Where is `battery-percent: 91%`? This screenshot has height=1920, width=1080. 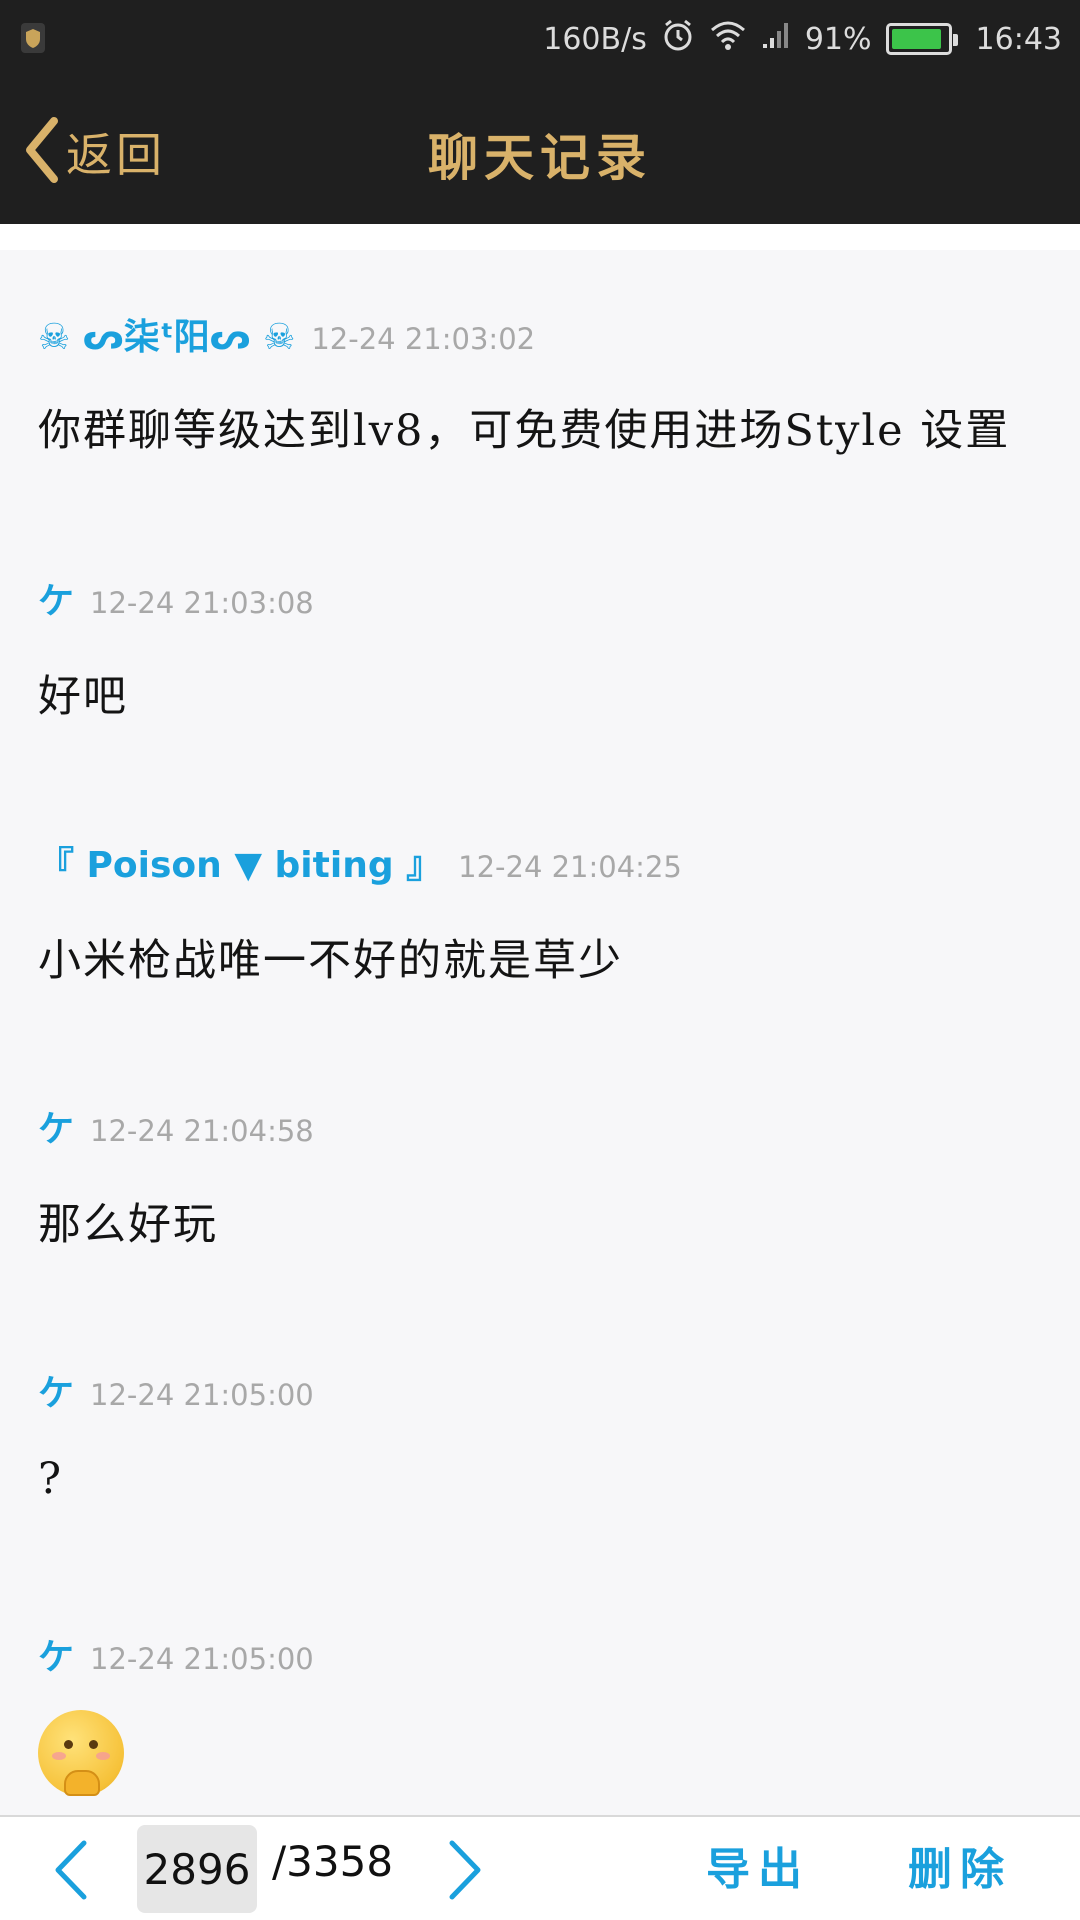 battery-percent: 91% is located at coordinates (838, 39).